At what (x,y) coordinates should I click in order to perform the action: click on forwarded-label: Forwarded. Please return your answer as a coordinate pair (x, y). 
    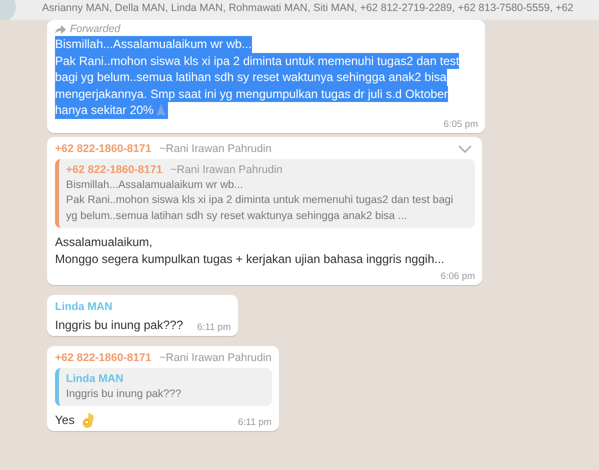
    Looking at the image, I should click on (266, 29).